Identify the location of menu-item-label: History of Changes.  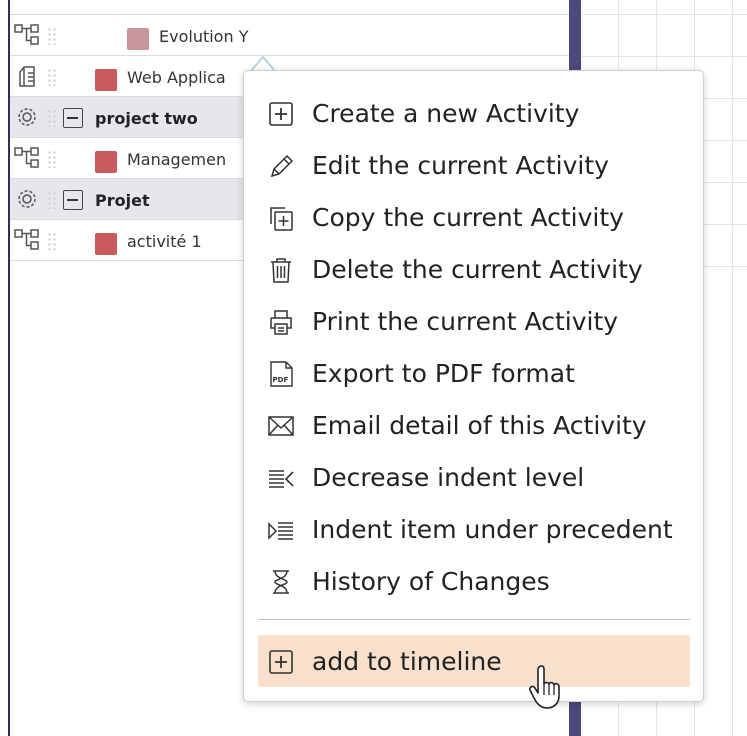
(431, 581).